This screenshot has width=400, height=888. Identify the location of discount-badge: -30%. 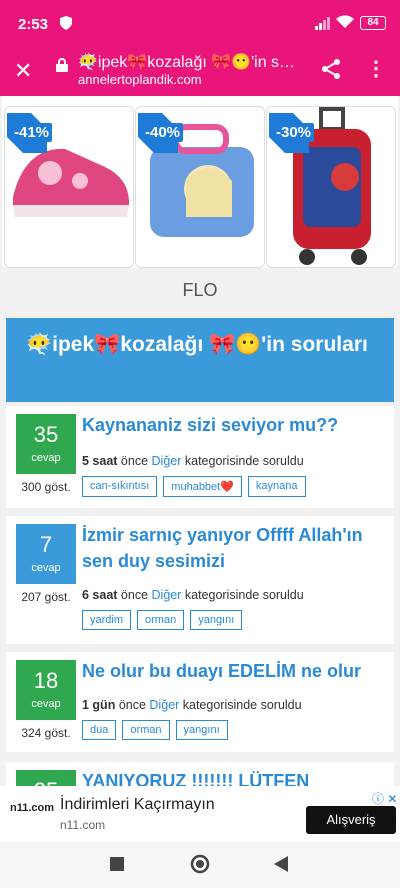
(294, 132).